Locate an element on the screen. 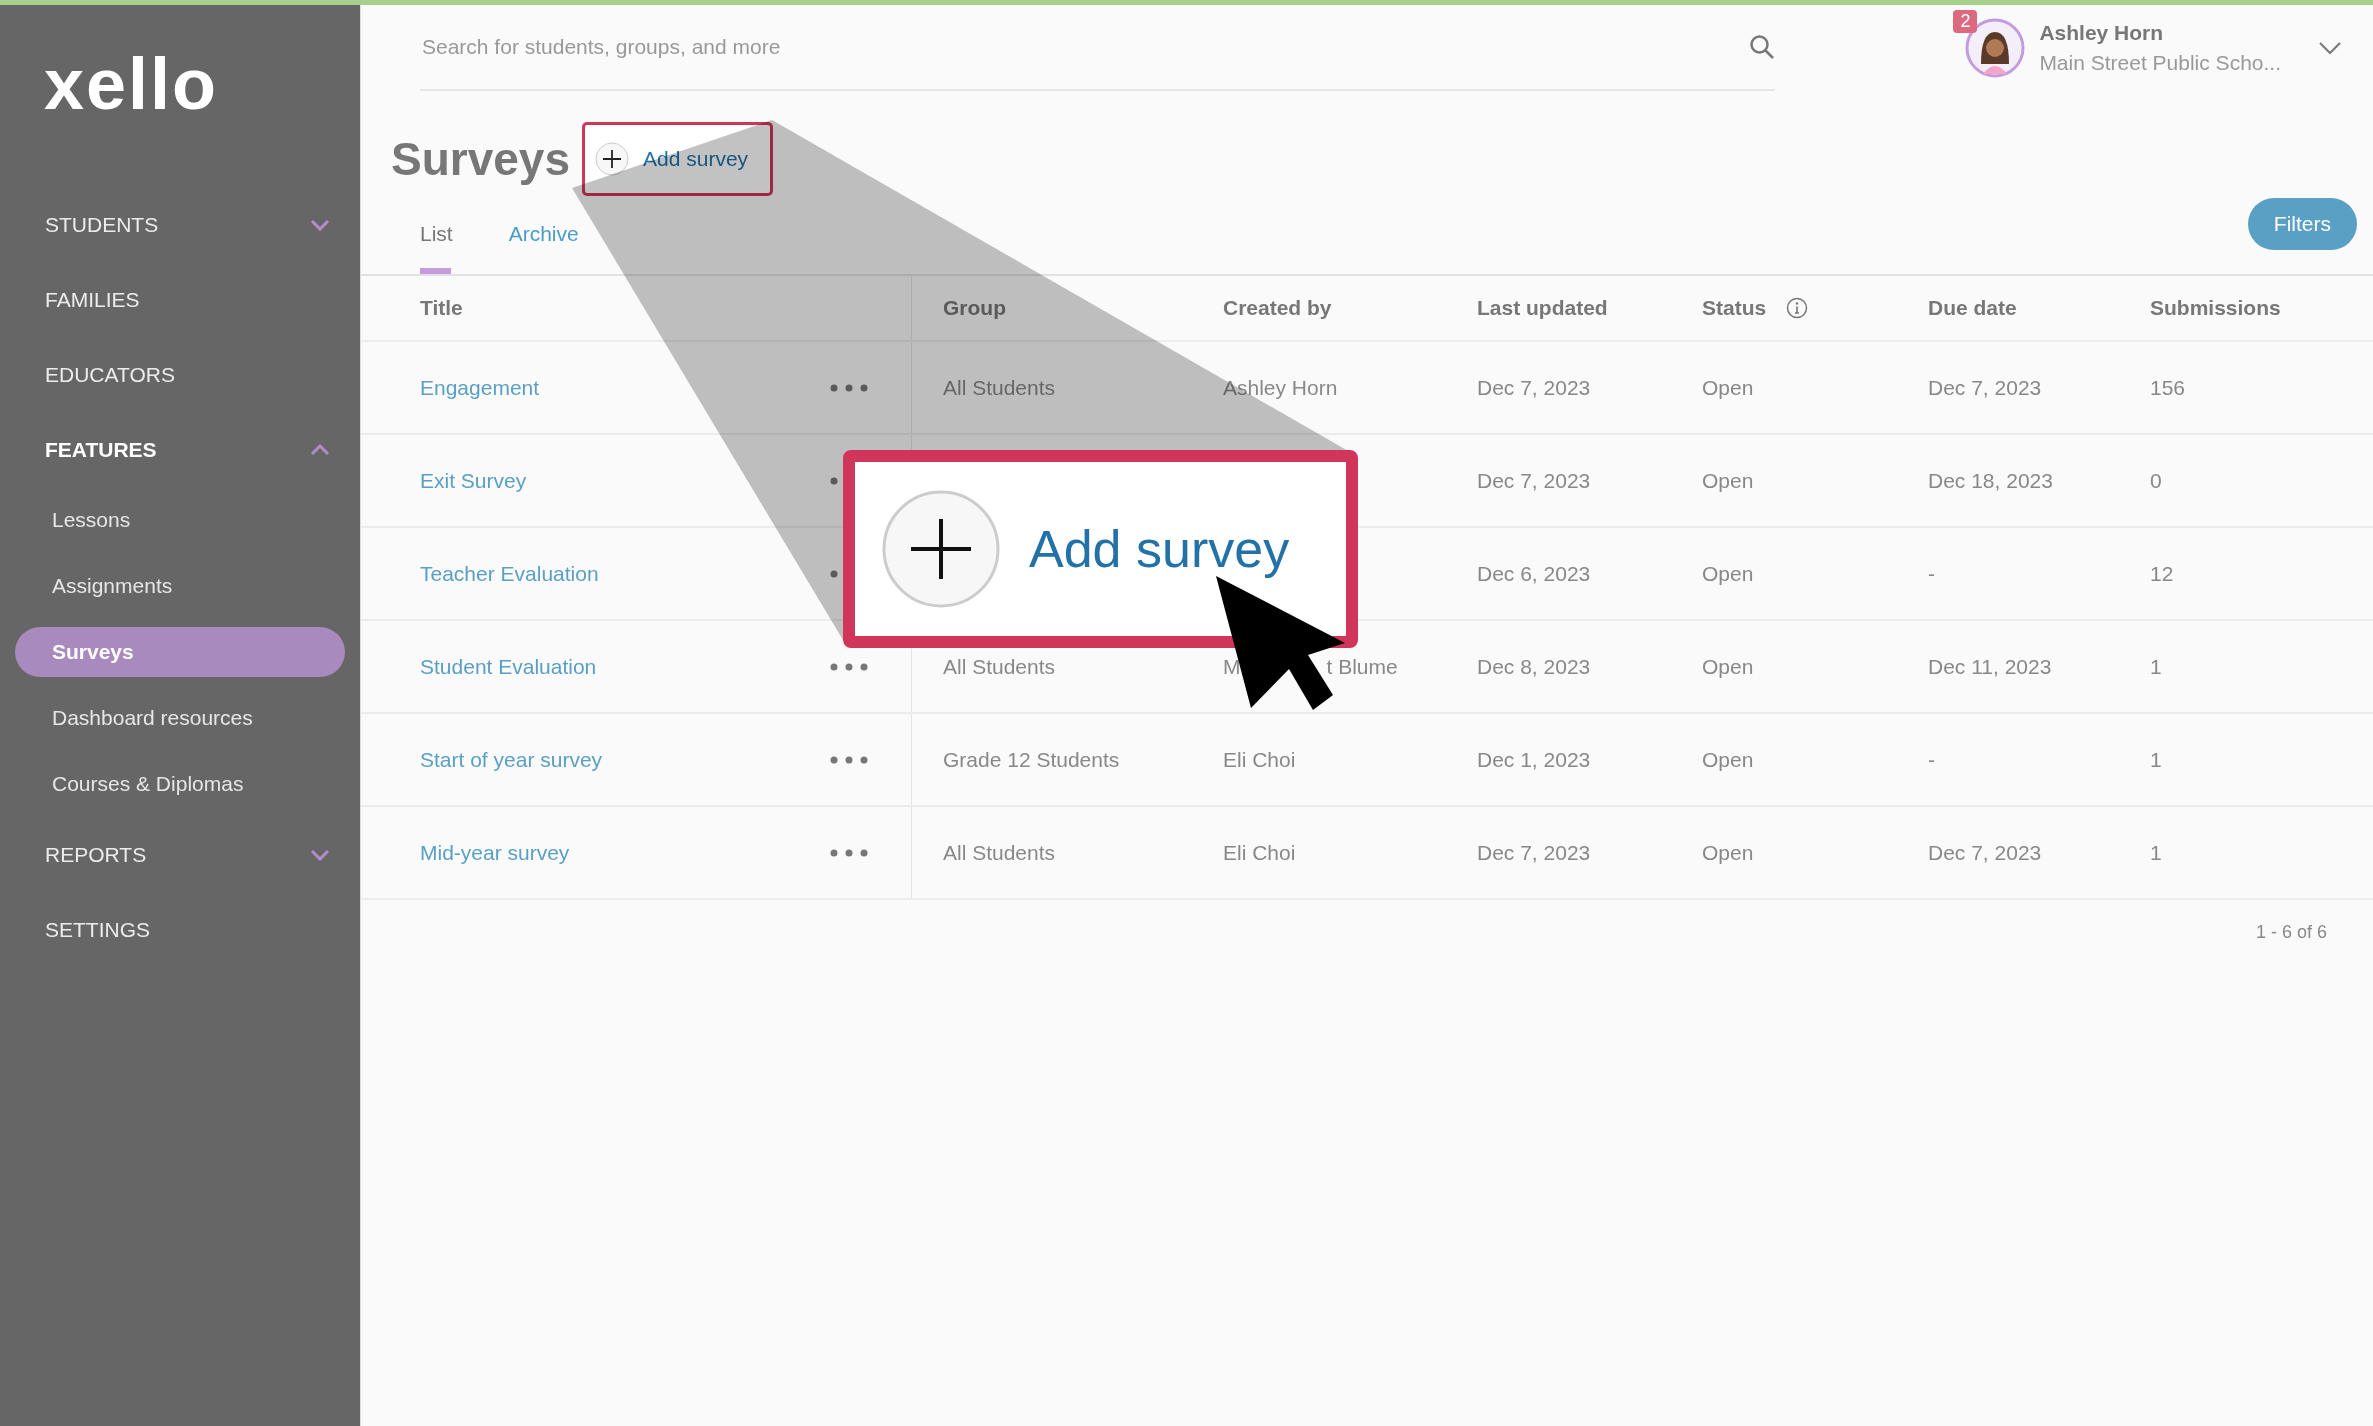 The height and width of the screenshot is (1426, 2373). survey-title-link: Student Evaluation is located at coordinates (508, 666).